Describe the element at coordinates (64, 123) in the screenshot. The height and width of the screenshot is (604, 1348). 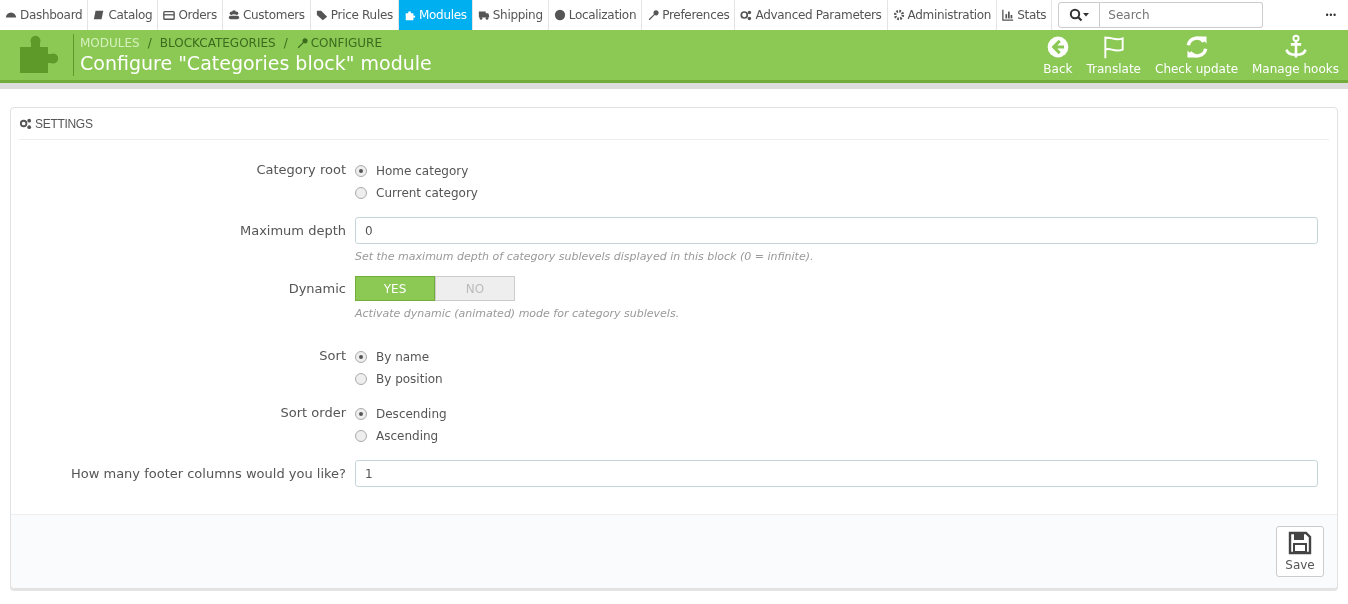
I see `panel-title: SETTINGS` at that location.